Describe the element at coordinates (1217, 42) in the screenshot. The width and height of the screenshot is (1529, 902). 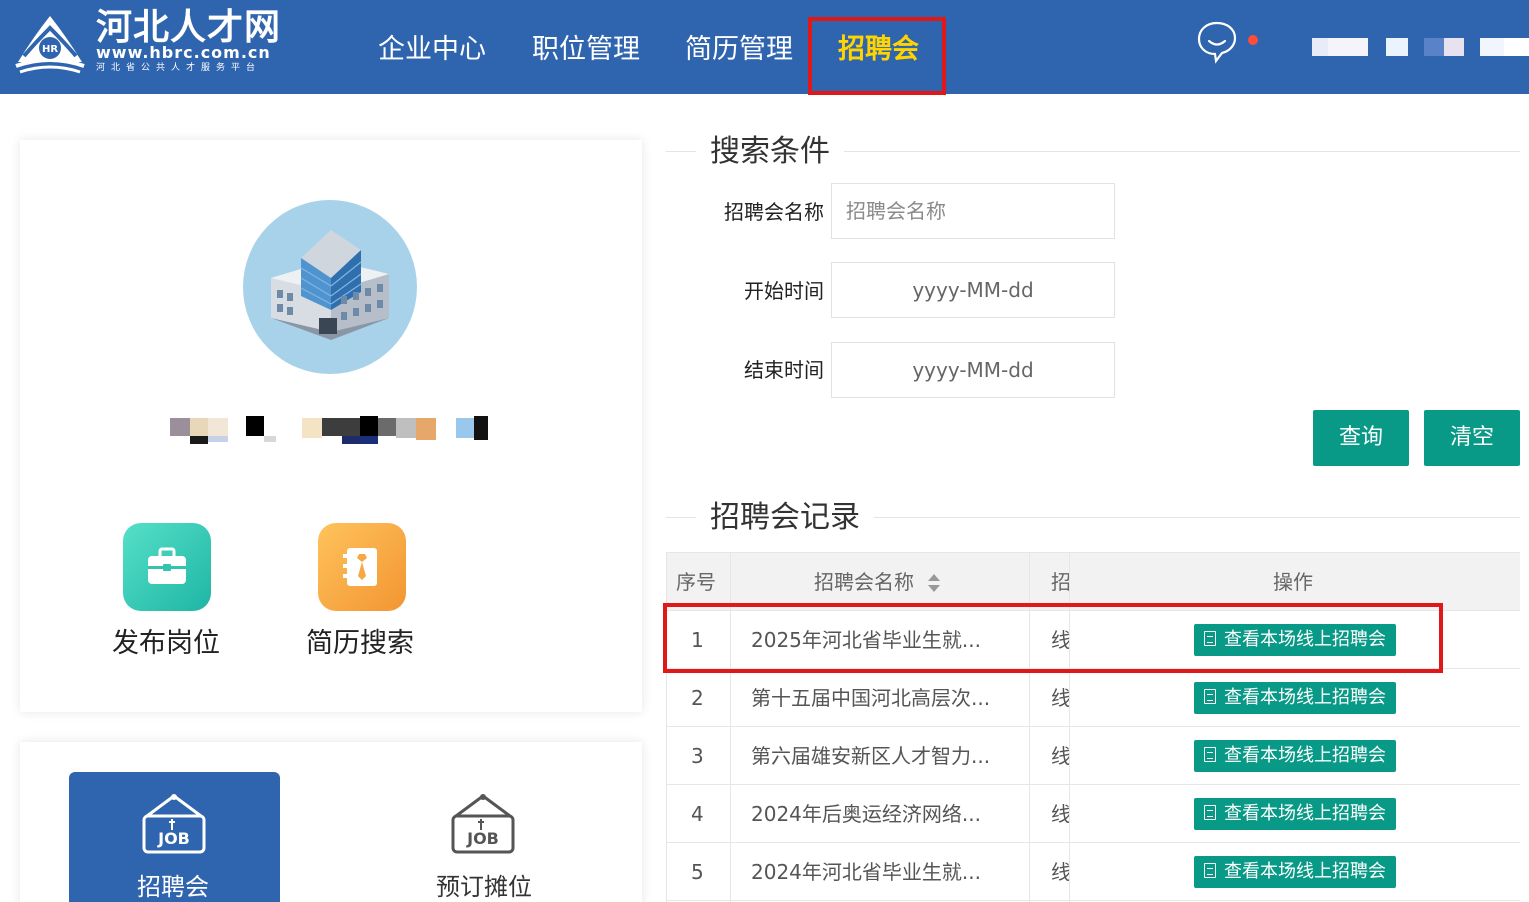
I see `chat-bubble-icon` at that location.